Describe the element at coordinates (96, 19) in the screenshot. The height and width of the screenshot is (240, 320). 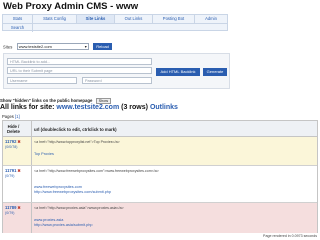
I see `nav-site-links: Site Links` at that location.